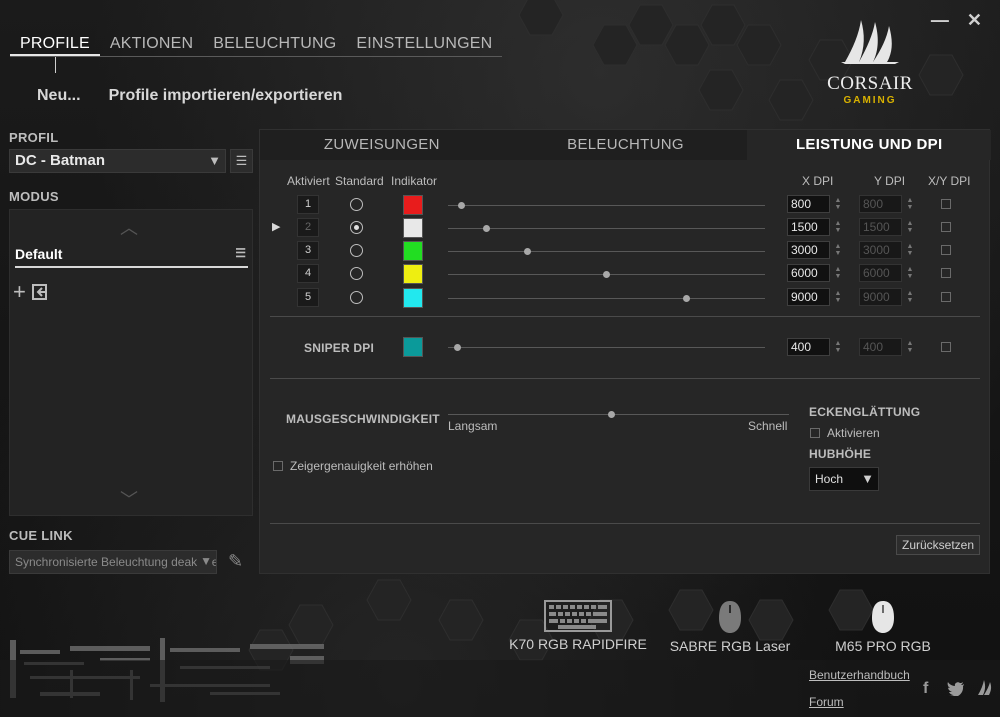 This screenshot has width=1000, height=717. I want to click on xdpi-input: 800, so click(808, 204).